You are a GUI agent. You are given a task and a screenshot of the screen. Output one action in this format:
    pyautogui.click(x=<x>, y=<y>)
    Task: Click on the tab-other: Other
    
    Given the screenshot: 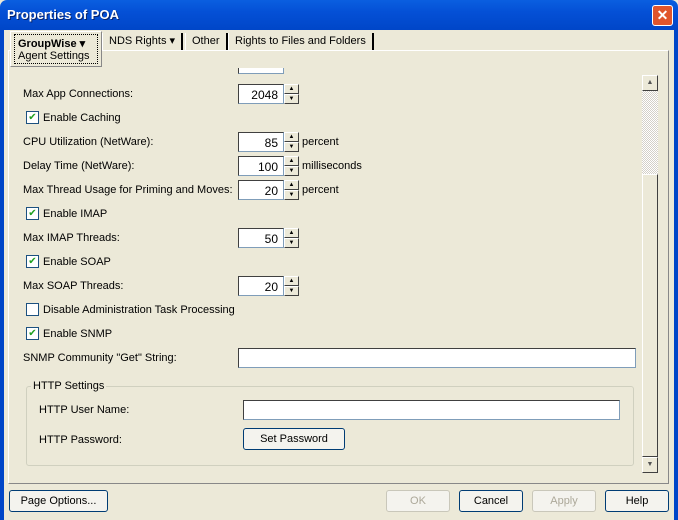 What is the action you would take?
    pyautogui.click(x=206, y=41)
    